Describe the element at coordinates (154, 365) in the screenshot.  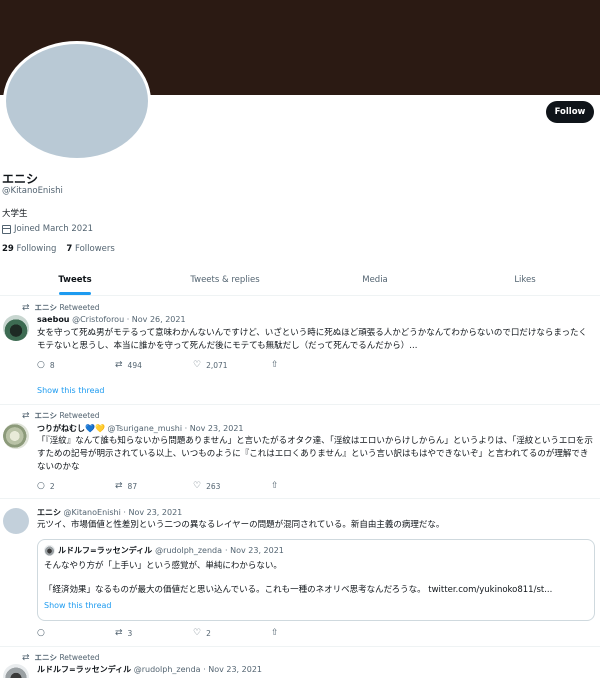
I see `retweet-button: ⇄ 494` at that location.